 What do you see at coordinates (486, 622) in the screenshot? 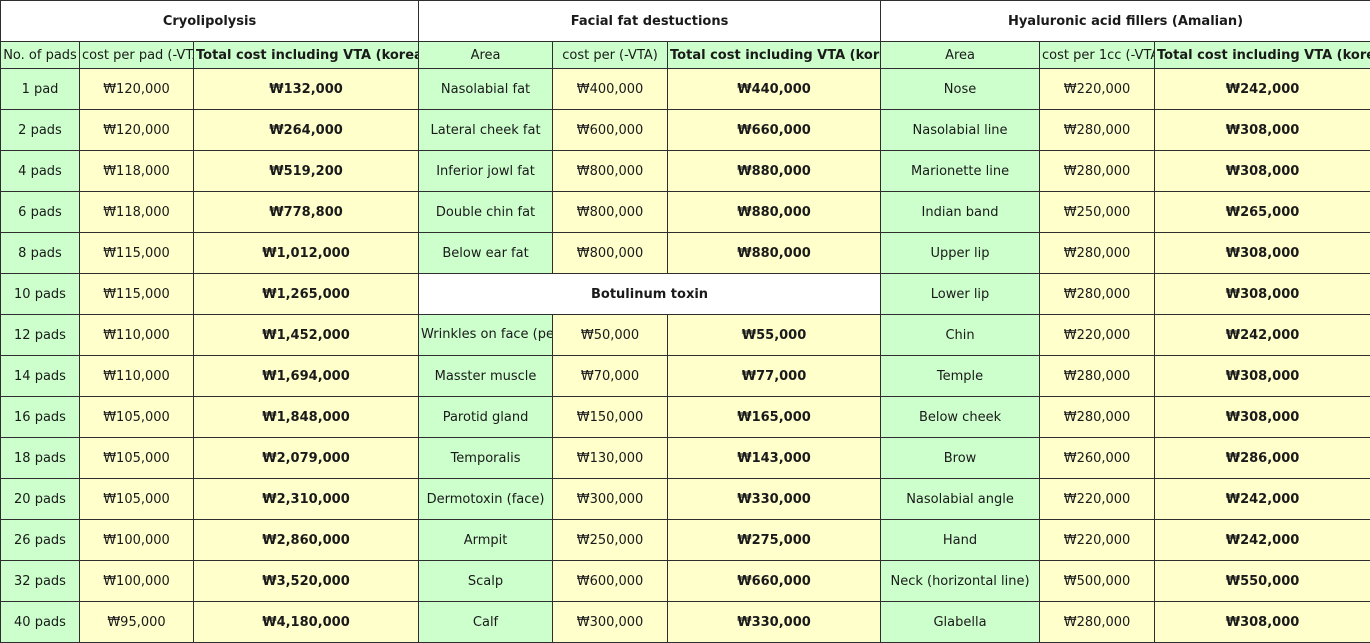
I see `botox-area-cell: Calf` at bounding box center [486, 622].